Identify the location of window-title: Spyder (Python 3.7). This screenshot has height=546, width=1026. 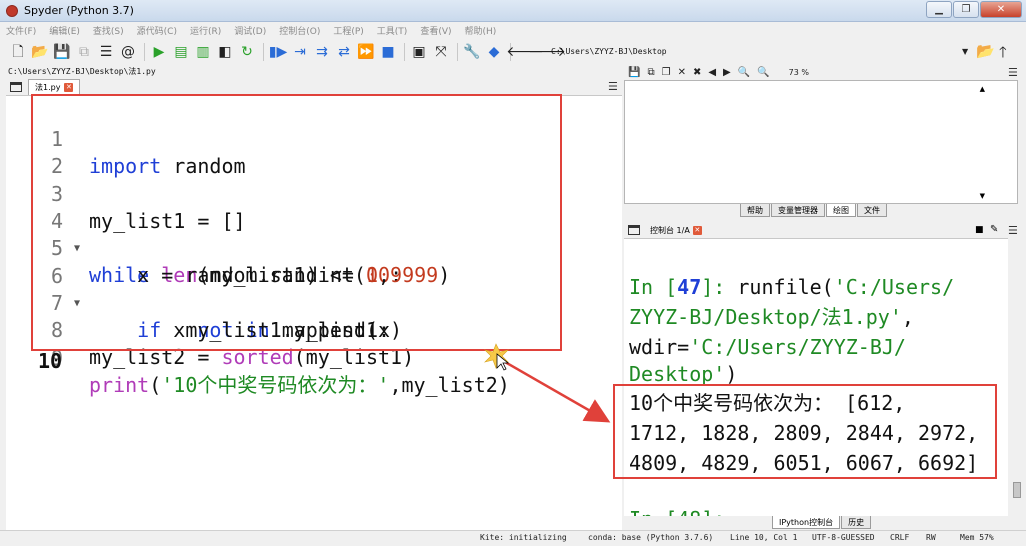
(79, 10).